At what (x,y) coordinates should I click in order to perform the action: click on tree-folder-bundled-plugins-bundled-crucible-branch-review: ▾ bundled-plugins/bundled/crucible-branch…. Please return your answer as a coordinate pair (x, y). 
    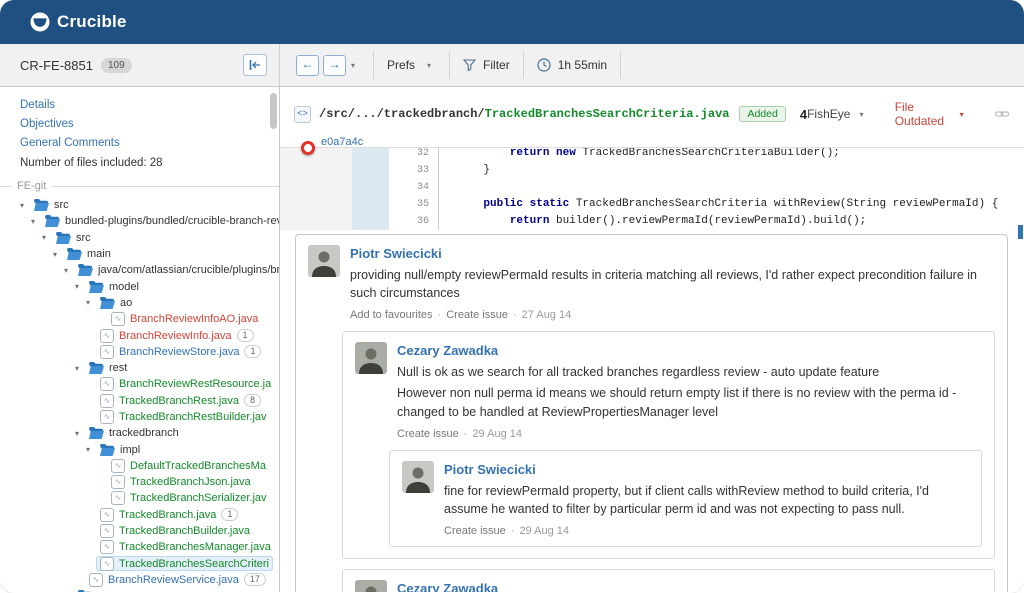
    Looking at the image, I should click on (139, 221).